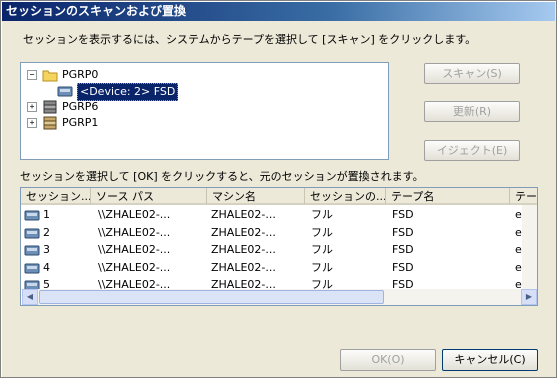 The image size is (557, 378). I want to click on scroll-right-icon: ▶, so click(529, 297).